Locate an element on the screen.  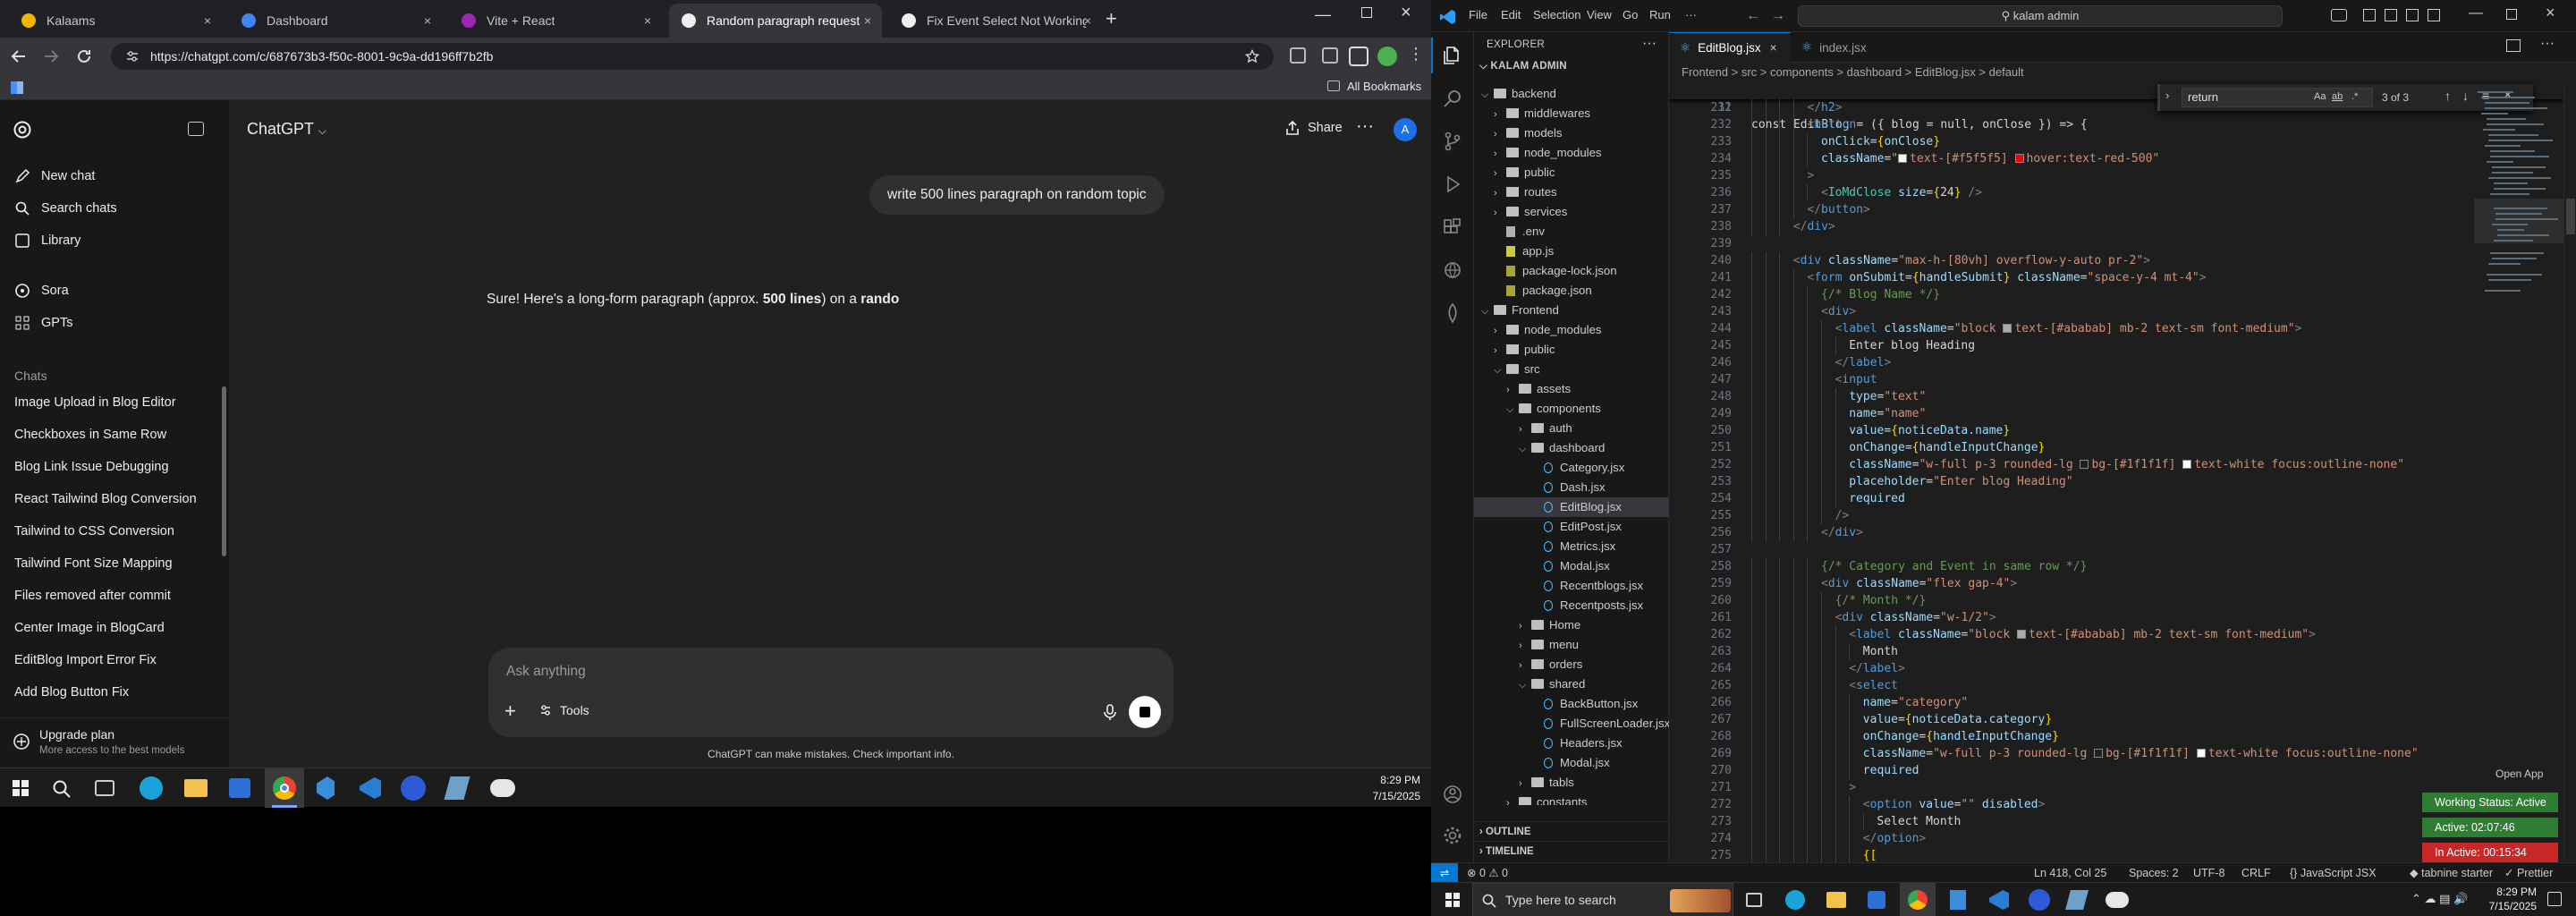
windows-start-icon is located at coordinates (21, 788).